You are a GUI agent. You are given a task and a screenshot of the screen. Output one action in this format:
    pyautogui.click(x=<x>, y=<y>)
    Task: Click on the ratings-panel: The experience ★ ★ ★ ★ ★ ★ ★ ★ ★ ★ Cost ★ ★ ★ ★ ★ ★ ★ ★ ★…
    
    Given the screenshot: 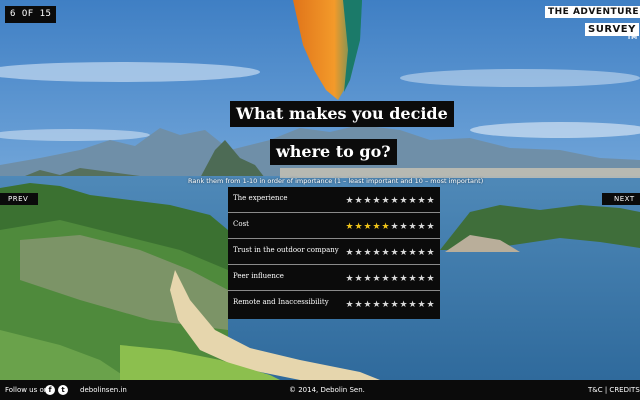 What is the action you would take?
    pyautogui.click(x=334, y=253)
    